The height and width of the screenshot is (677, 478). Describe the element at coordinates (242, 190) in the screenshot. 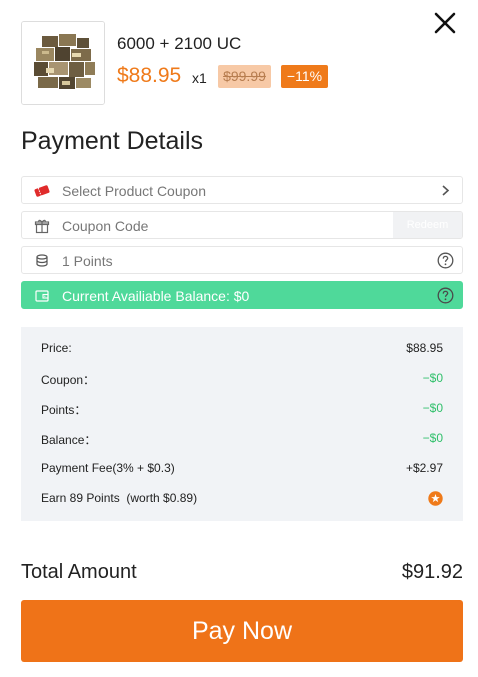

I see `select-coupon-row: Select Product Coupon` at that location.